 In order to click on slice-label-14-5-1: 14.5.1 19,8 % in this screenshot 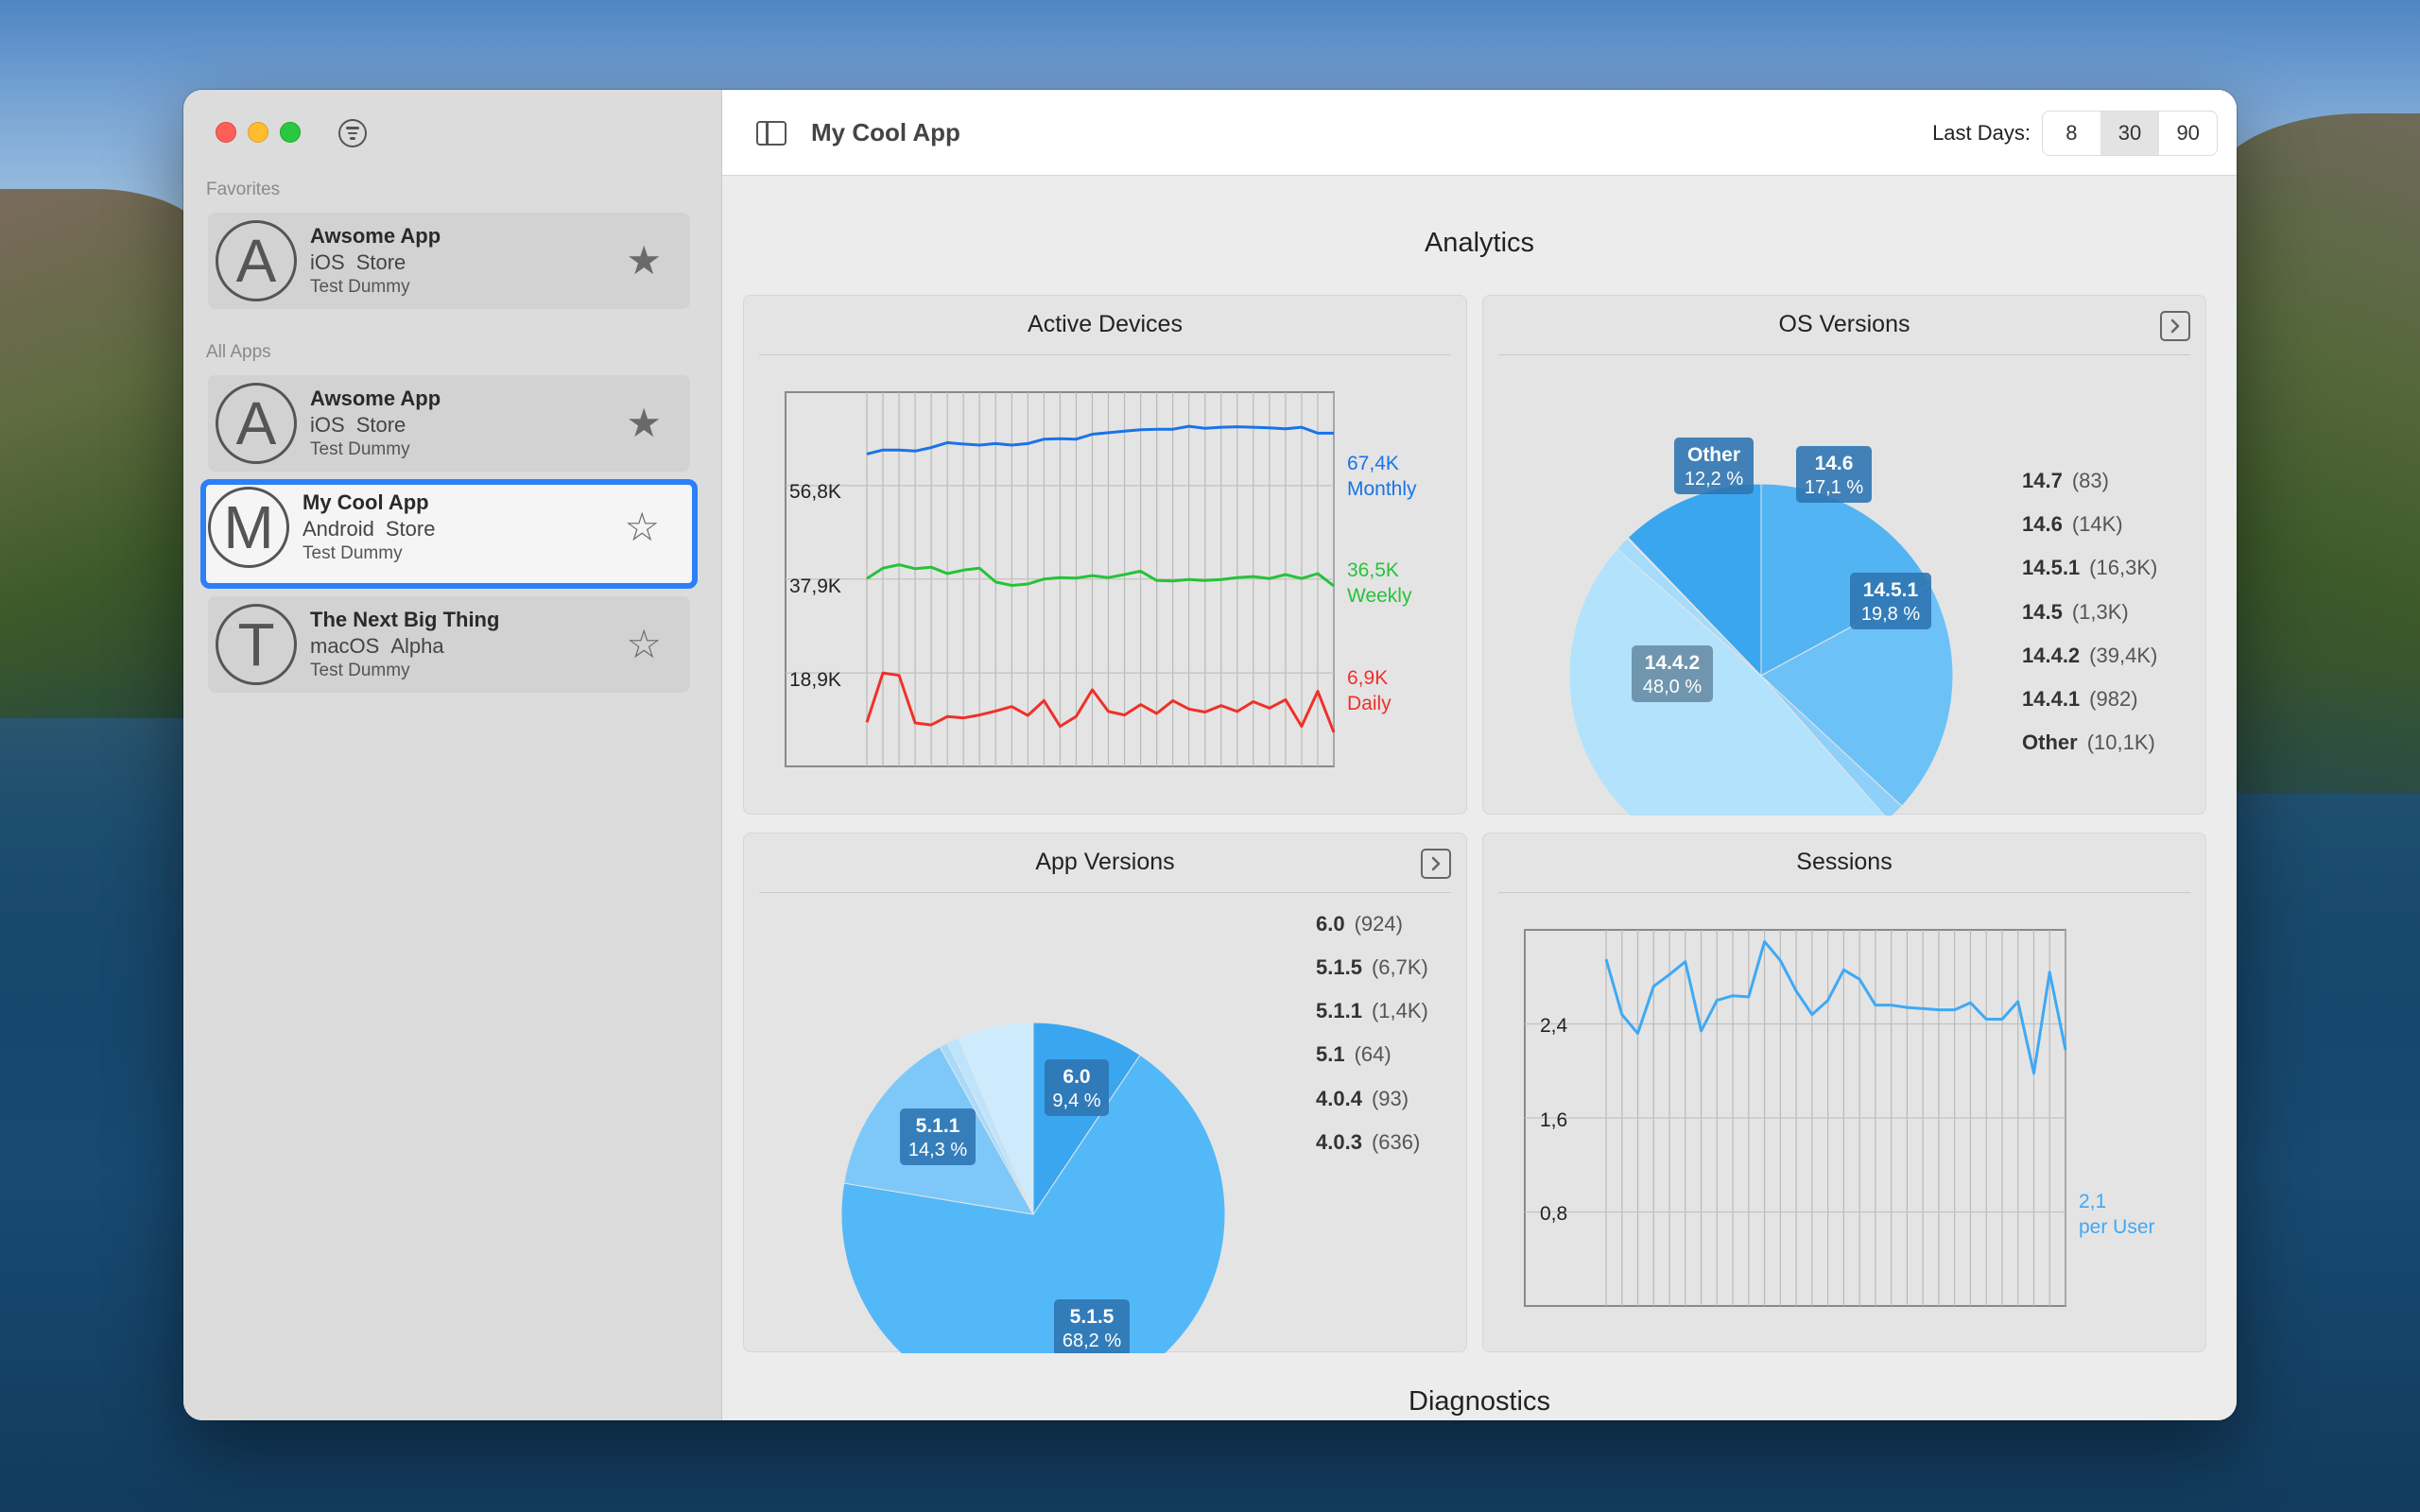, I will do `click(1890, 601)`.